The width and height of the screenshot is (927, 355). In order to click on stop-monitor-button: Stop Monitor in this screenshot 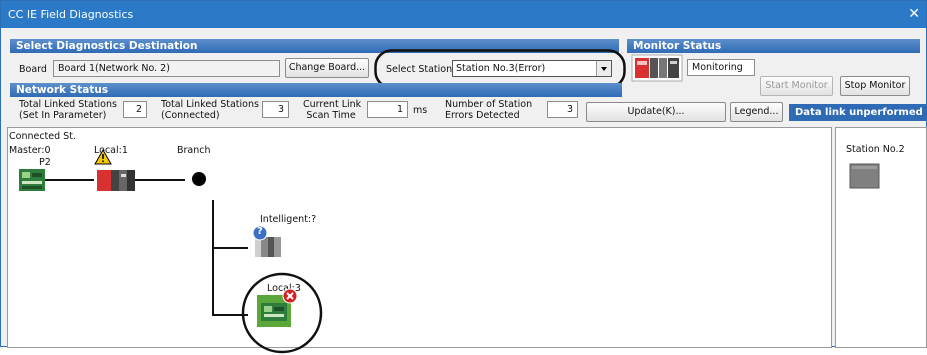, I will do `click(875, 86)`.